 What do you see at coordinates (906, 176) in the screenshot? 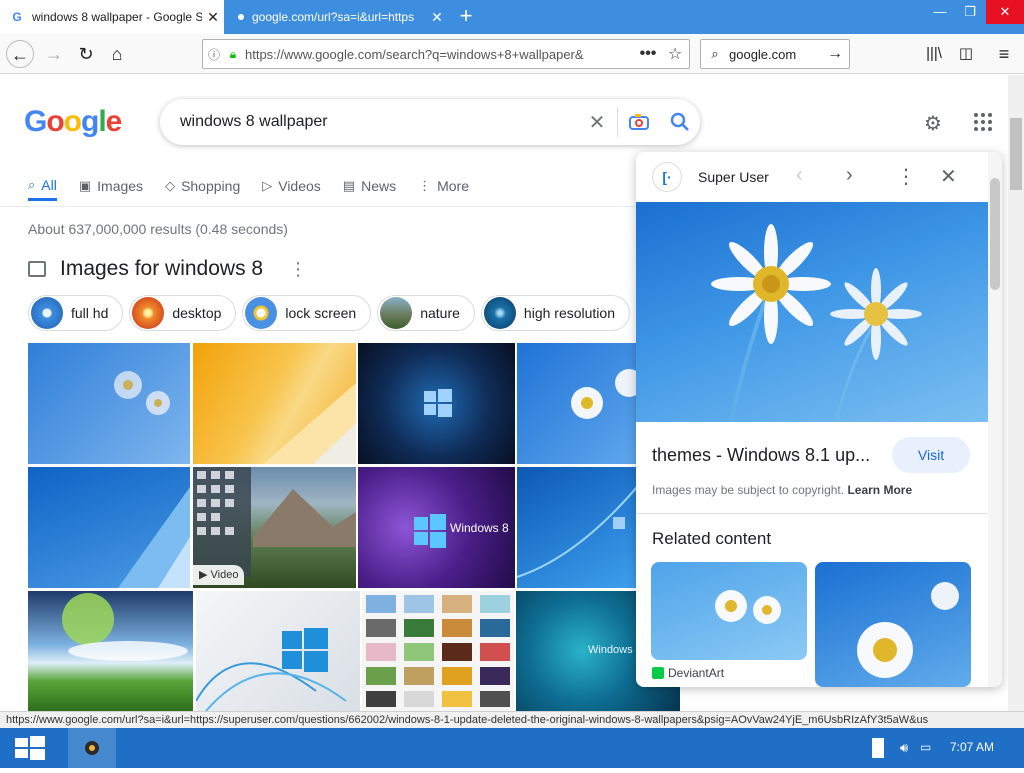
I see `panel-more-icon: ⋮` at bounding box center [906, 176].